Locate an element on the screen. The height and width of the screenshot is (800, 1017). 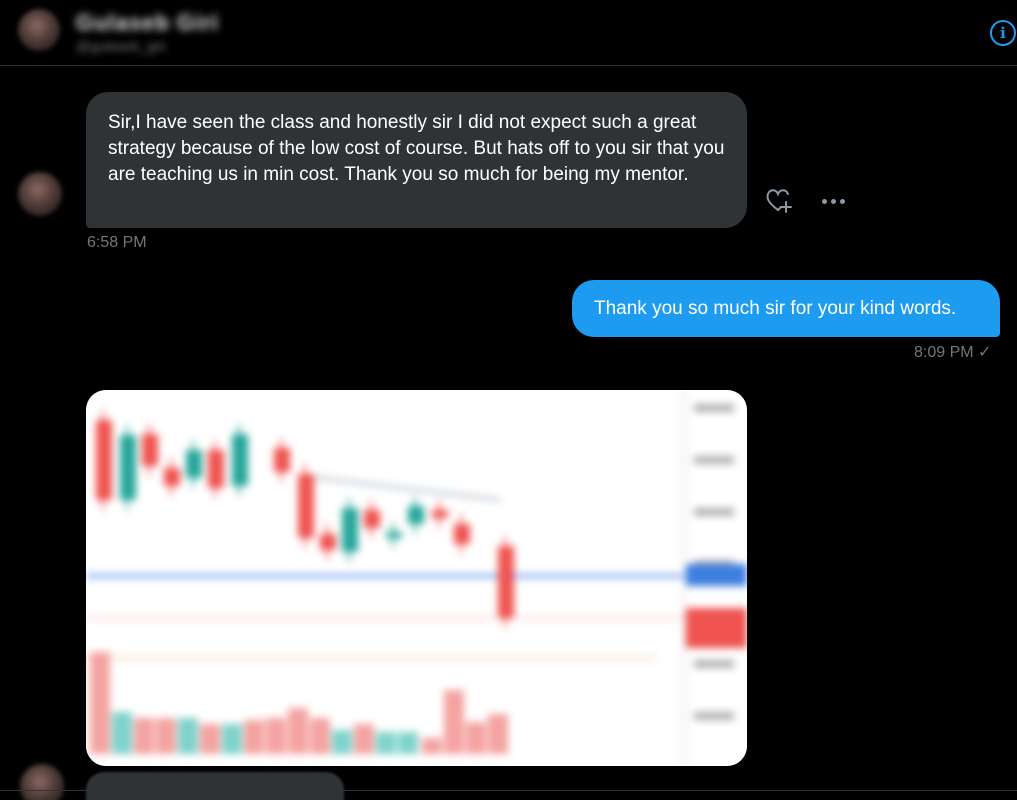
message-bubble-incoming is located at coordinates (215, 786).